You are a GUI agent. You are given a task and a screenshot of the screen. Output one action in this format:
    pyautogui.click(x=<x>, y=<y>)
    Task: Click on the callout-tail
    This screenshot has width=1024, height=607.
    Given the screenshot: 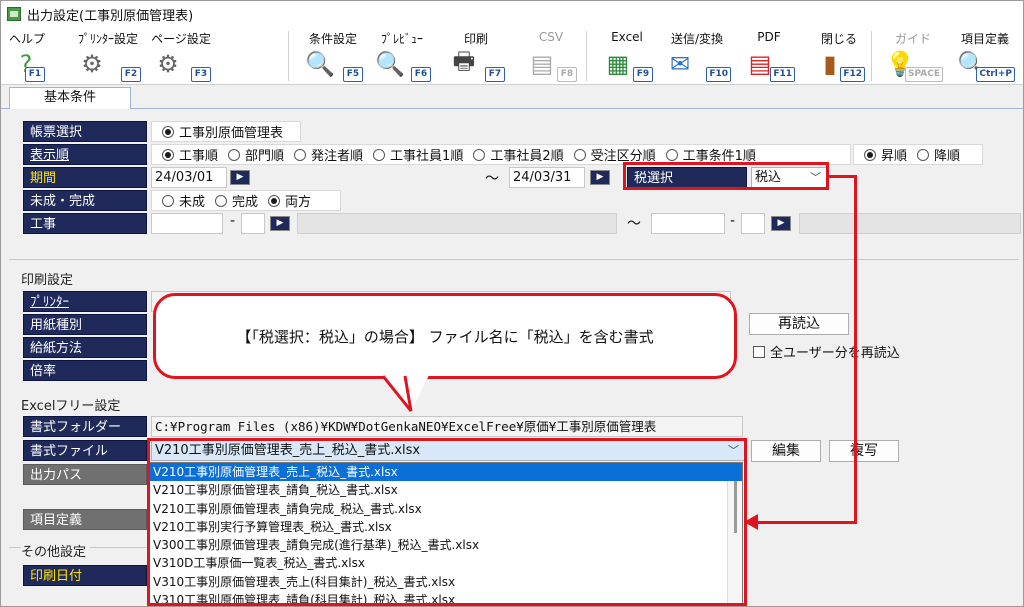 What is the action you would take?
    pyautogui.click(x=405, y=393)
    